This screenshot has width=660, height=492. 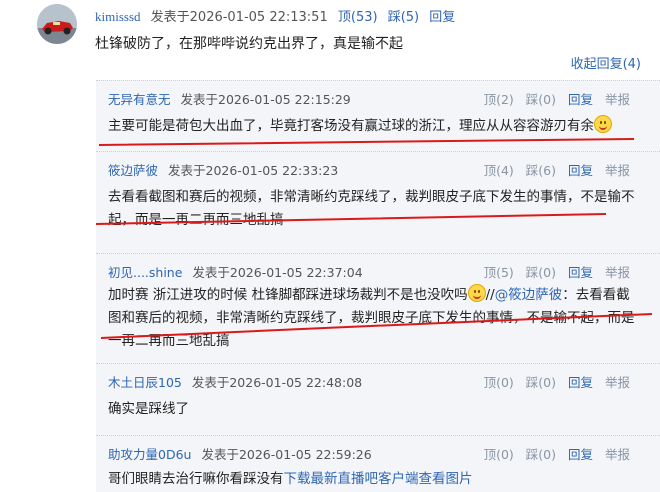 I want to click on main-post-content: 杜锋破防了，在那哔哔说约克出界了，真是输不起, so click(x=249, y=44).